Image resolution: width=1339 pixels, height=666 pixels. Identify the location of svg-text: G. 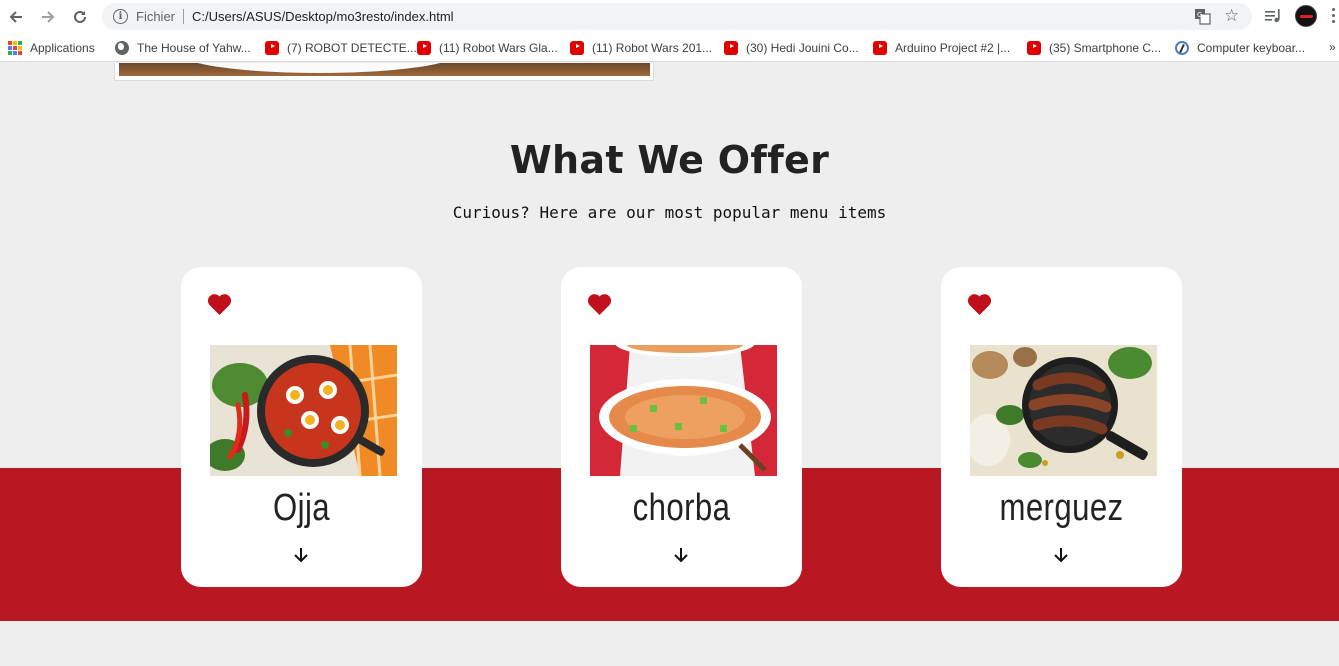
(1199, 15).